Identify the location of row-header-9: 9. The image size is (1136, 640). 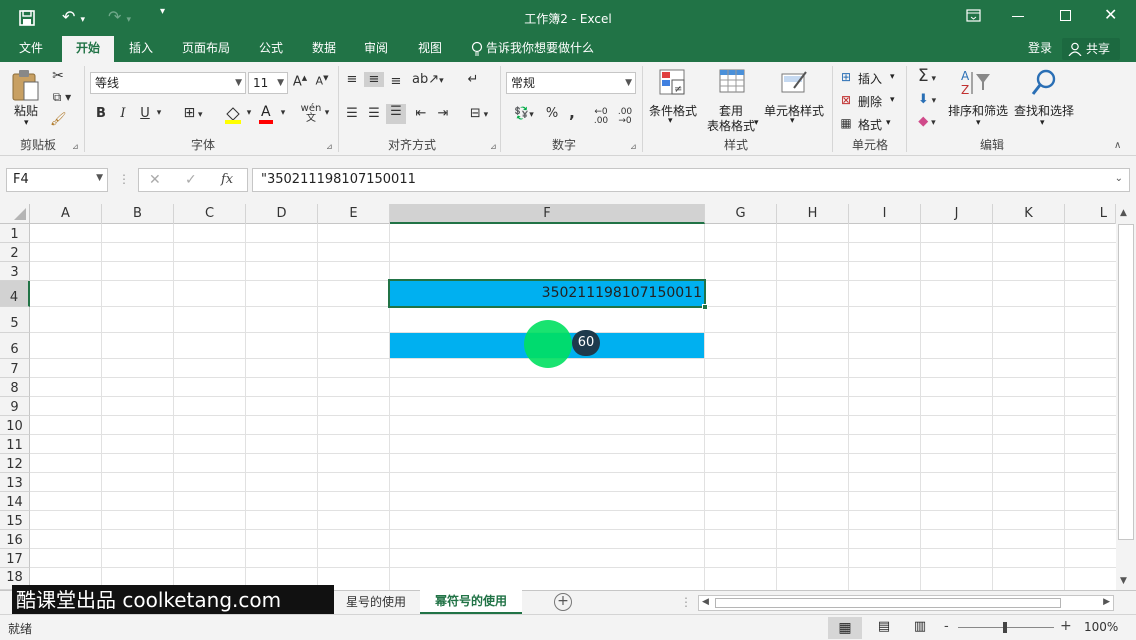
(15, 406).